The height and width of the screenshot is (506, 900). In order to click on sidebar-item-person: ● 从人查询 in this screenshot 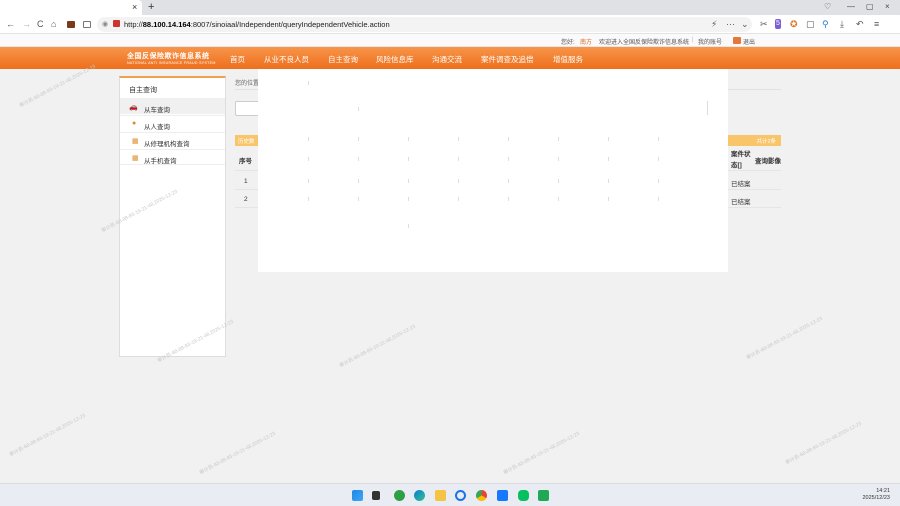, I will do `click(172, 123)`.